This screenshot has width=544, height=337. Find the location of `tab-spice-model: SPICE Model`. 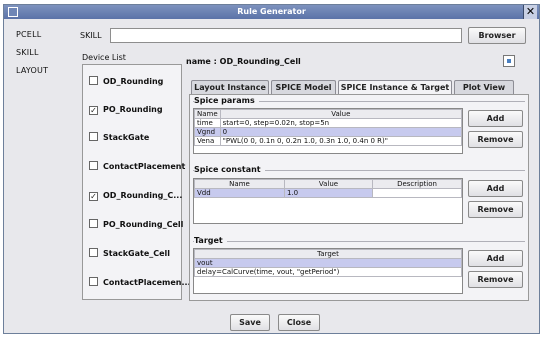

tab-spice-model: SPICE Model is located at coordinates (303, 87).